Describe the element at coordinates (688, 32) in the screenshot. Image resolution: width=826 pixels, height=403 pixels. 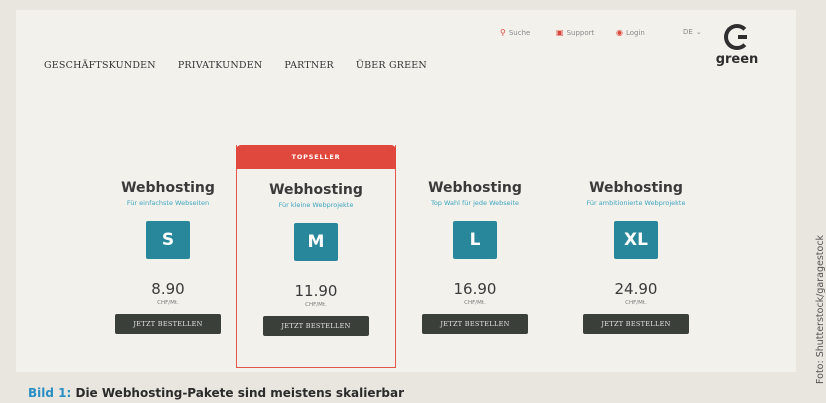
I see `language-label: DE` at that location.